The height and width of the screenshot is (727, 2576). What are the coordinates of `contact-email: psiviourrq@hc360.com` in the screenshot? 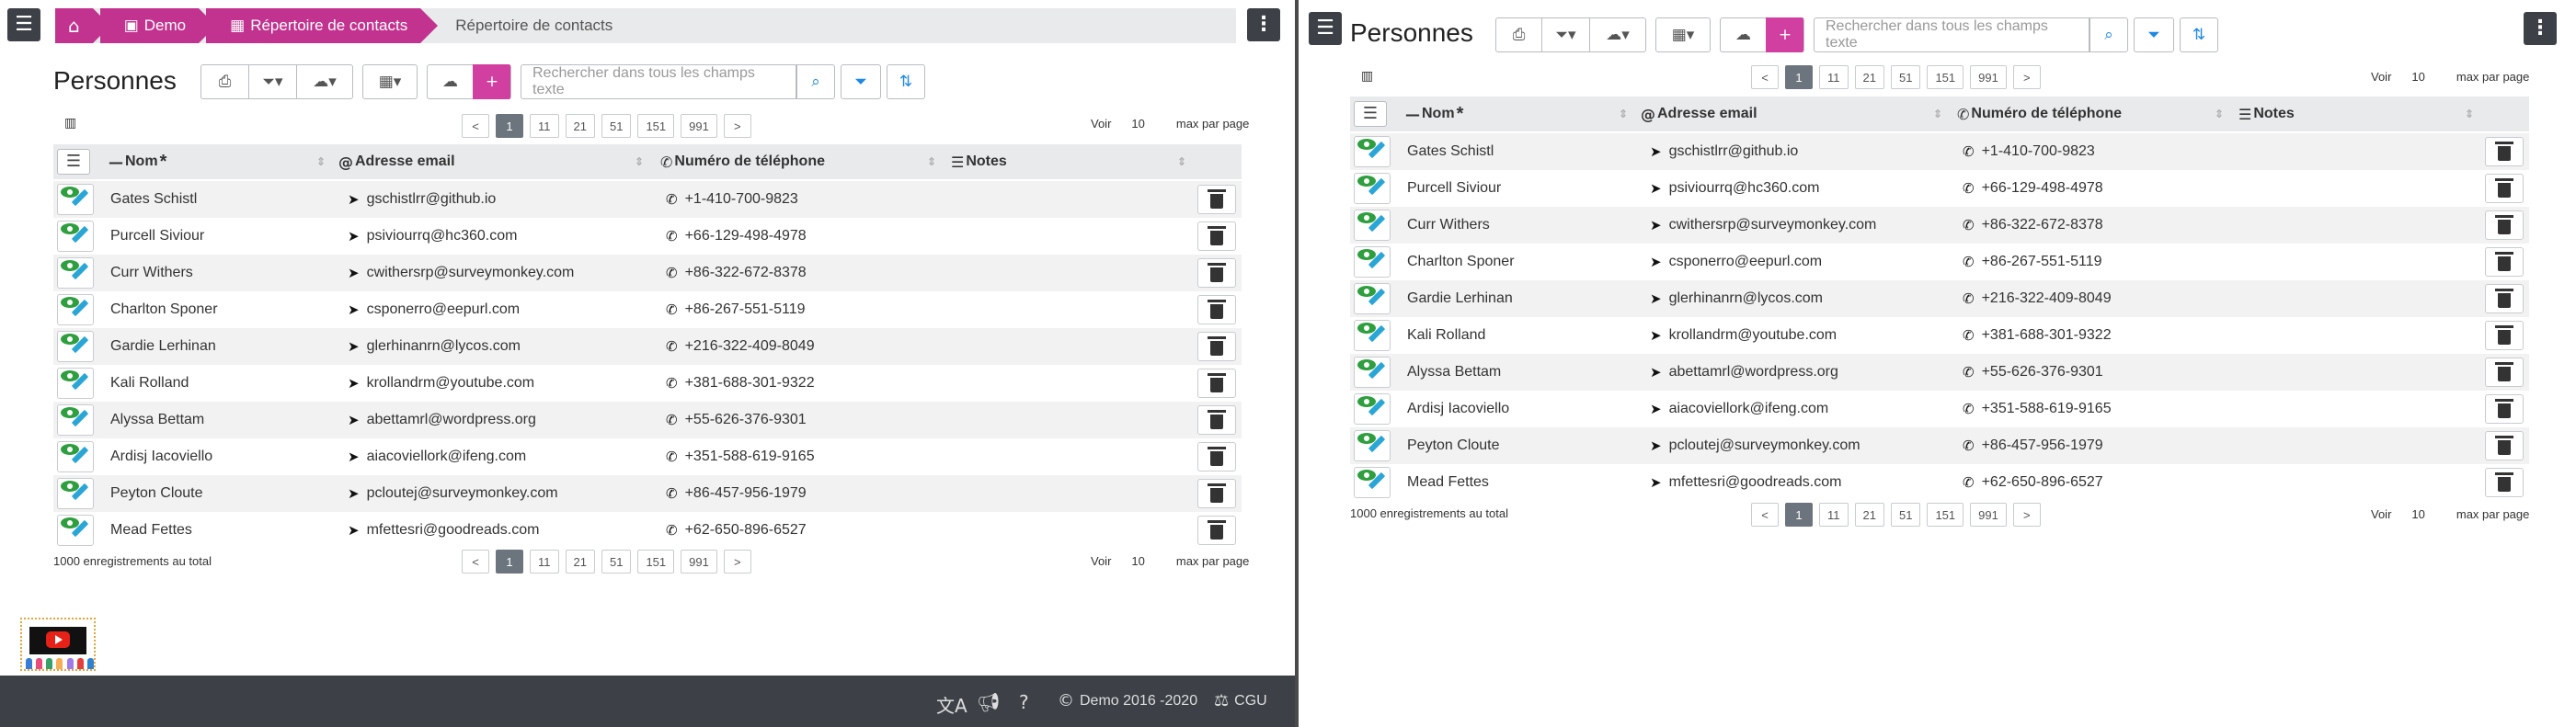 It's located at (443, 236).